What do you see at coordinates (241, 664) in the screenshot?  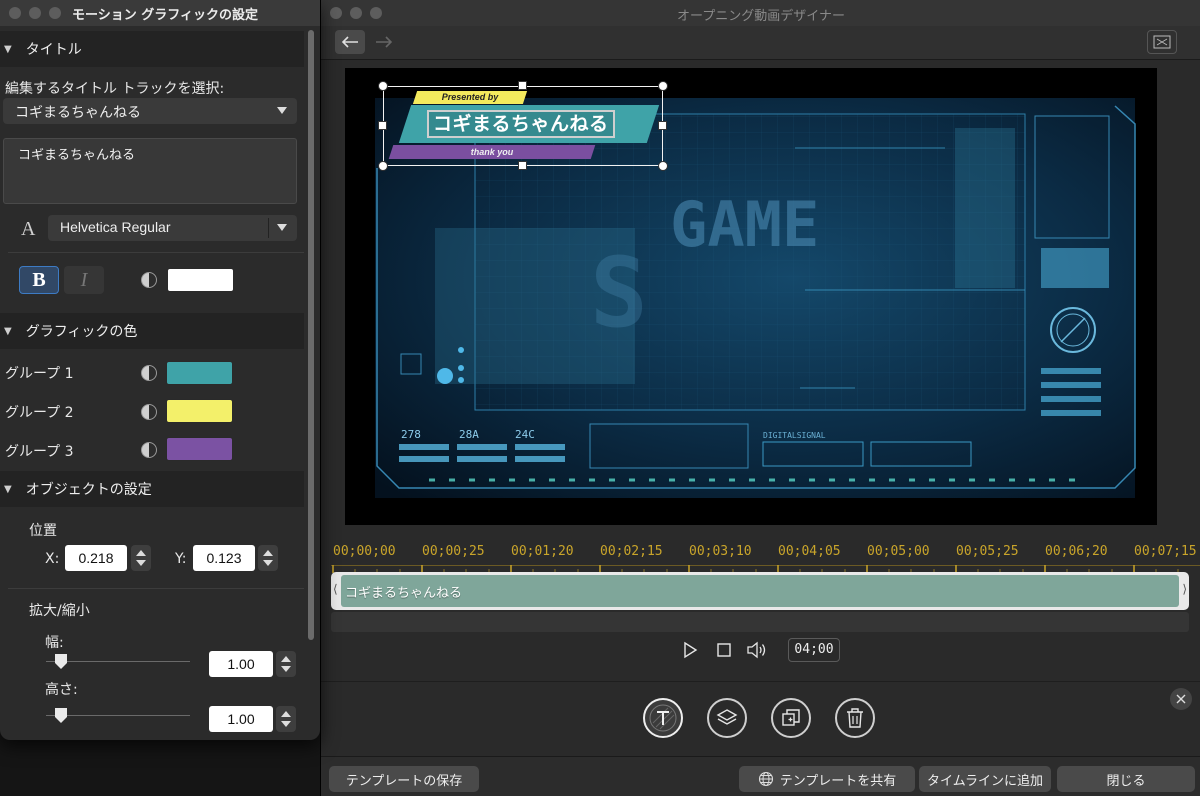 I see `width-input: 1.00` at bounding box center [241, 664].